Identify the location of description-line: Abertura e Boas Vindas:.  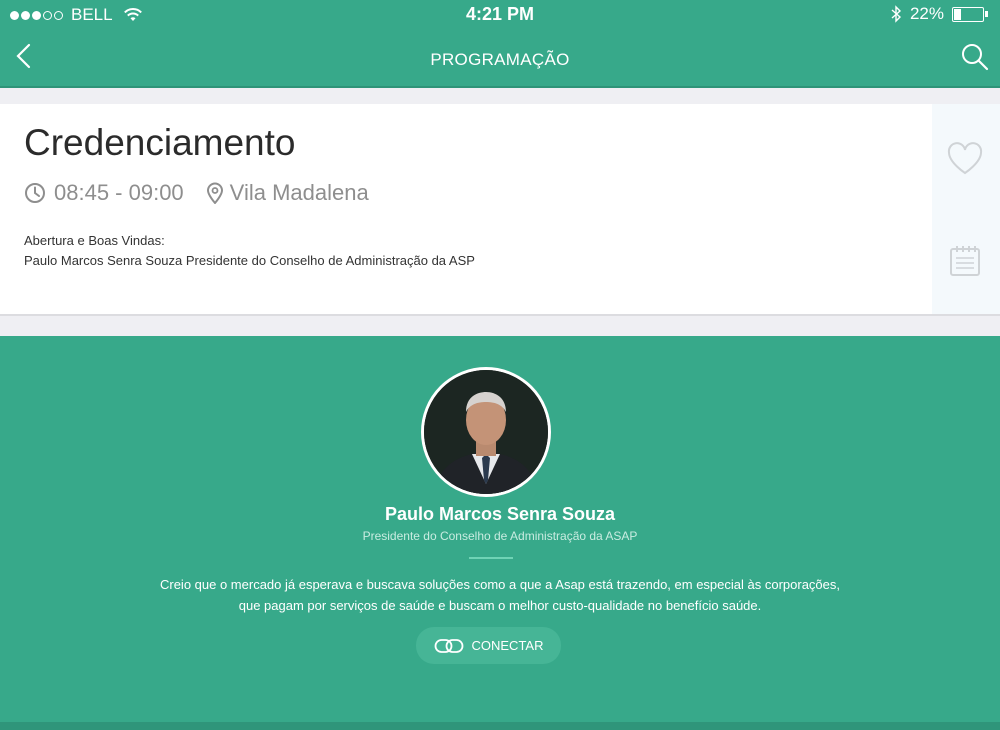
(94, 240).